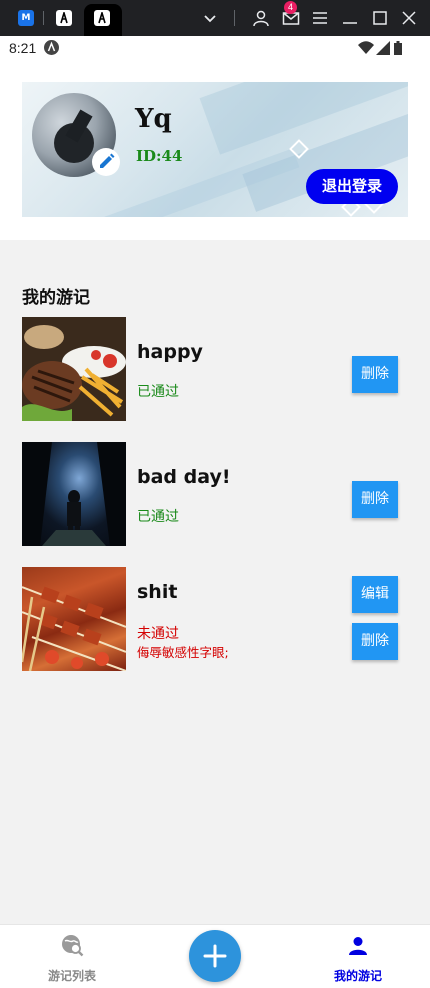  What do you see at coordinates (380, 18) in the screenshot?
I see `maximize-icon` at bounding box center [380, 18].